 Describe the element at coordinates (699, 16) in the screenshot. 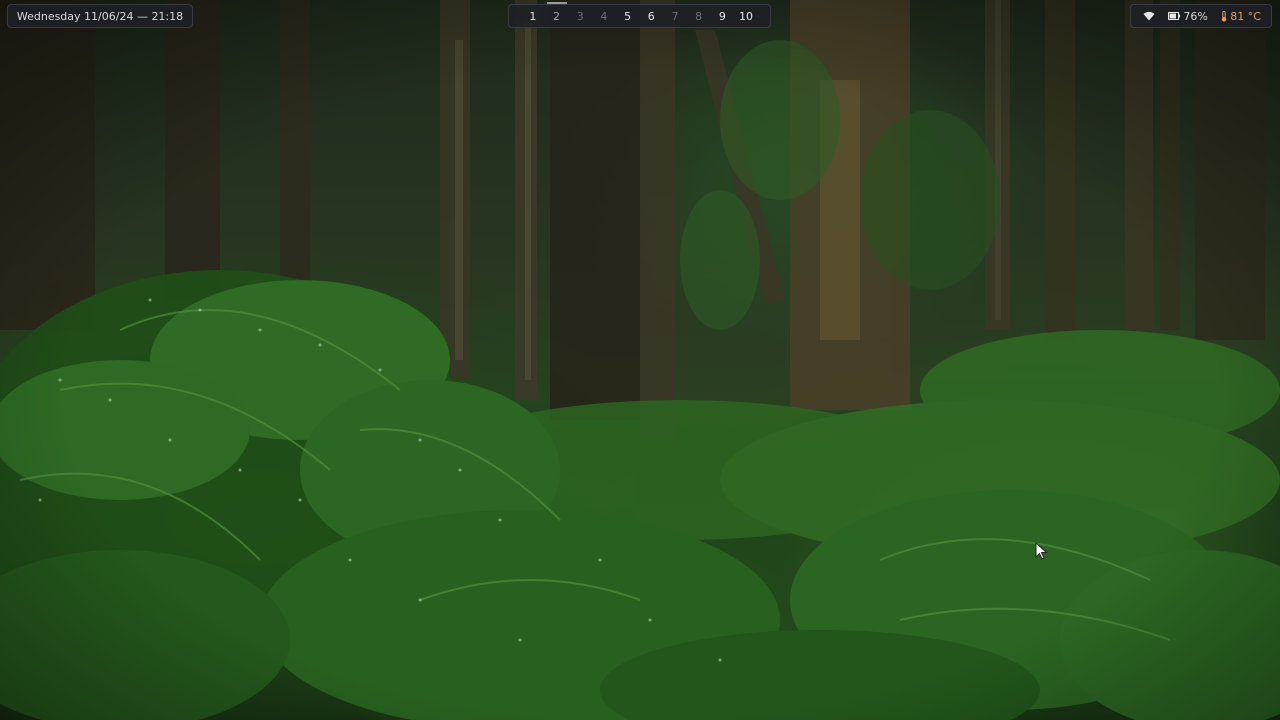

I see `workspace-8: 8` at that location.